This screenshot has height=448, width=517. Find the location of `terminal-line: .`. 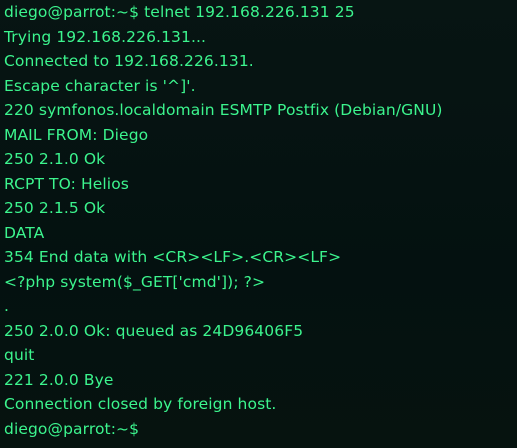

terminal-line: . is located at coordinates (7, 306).